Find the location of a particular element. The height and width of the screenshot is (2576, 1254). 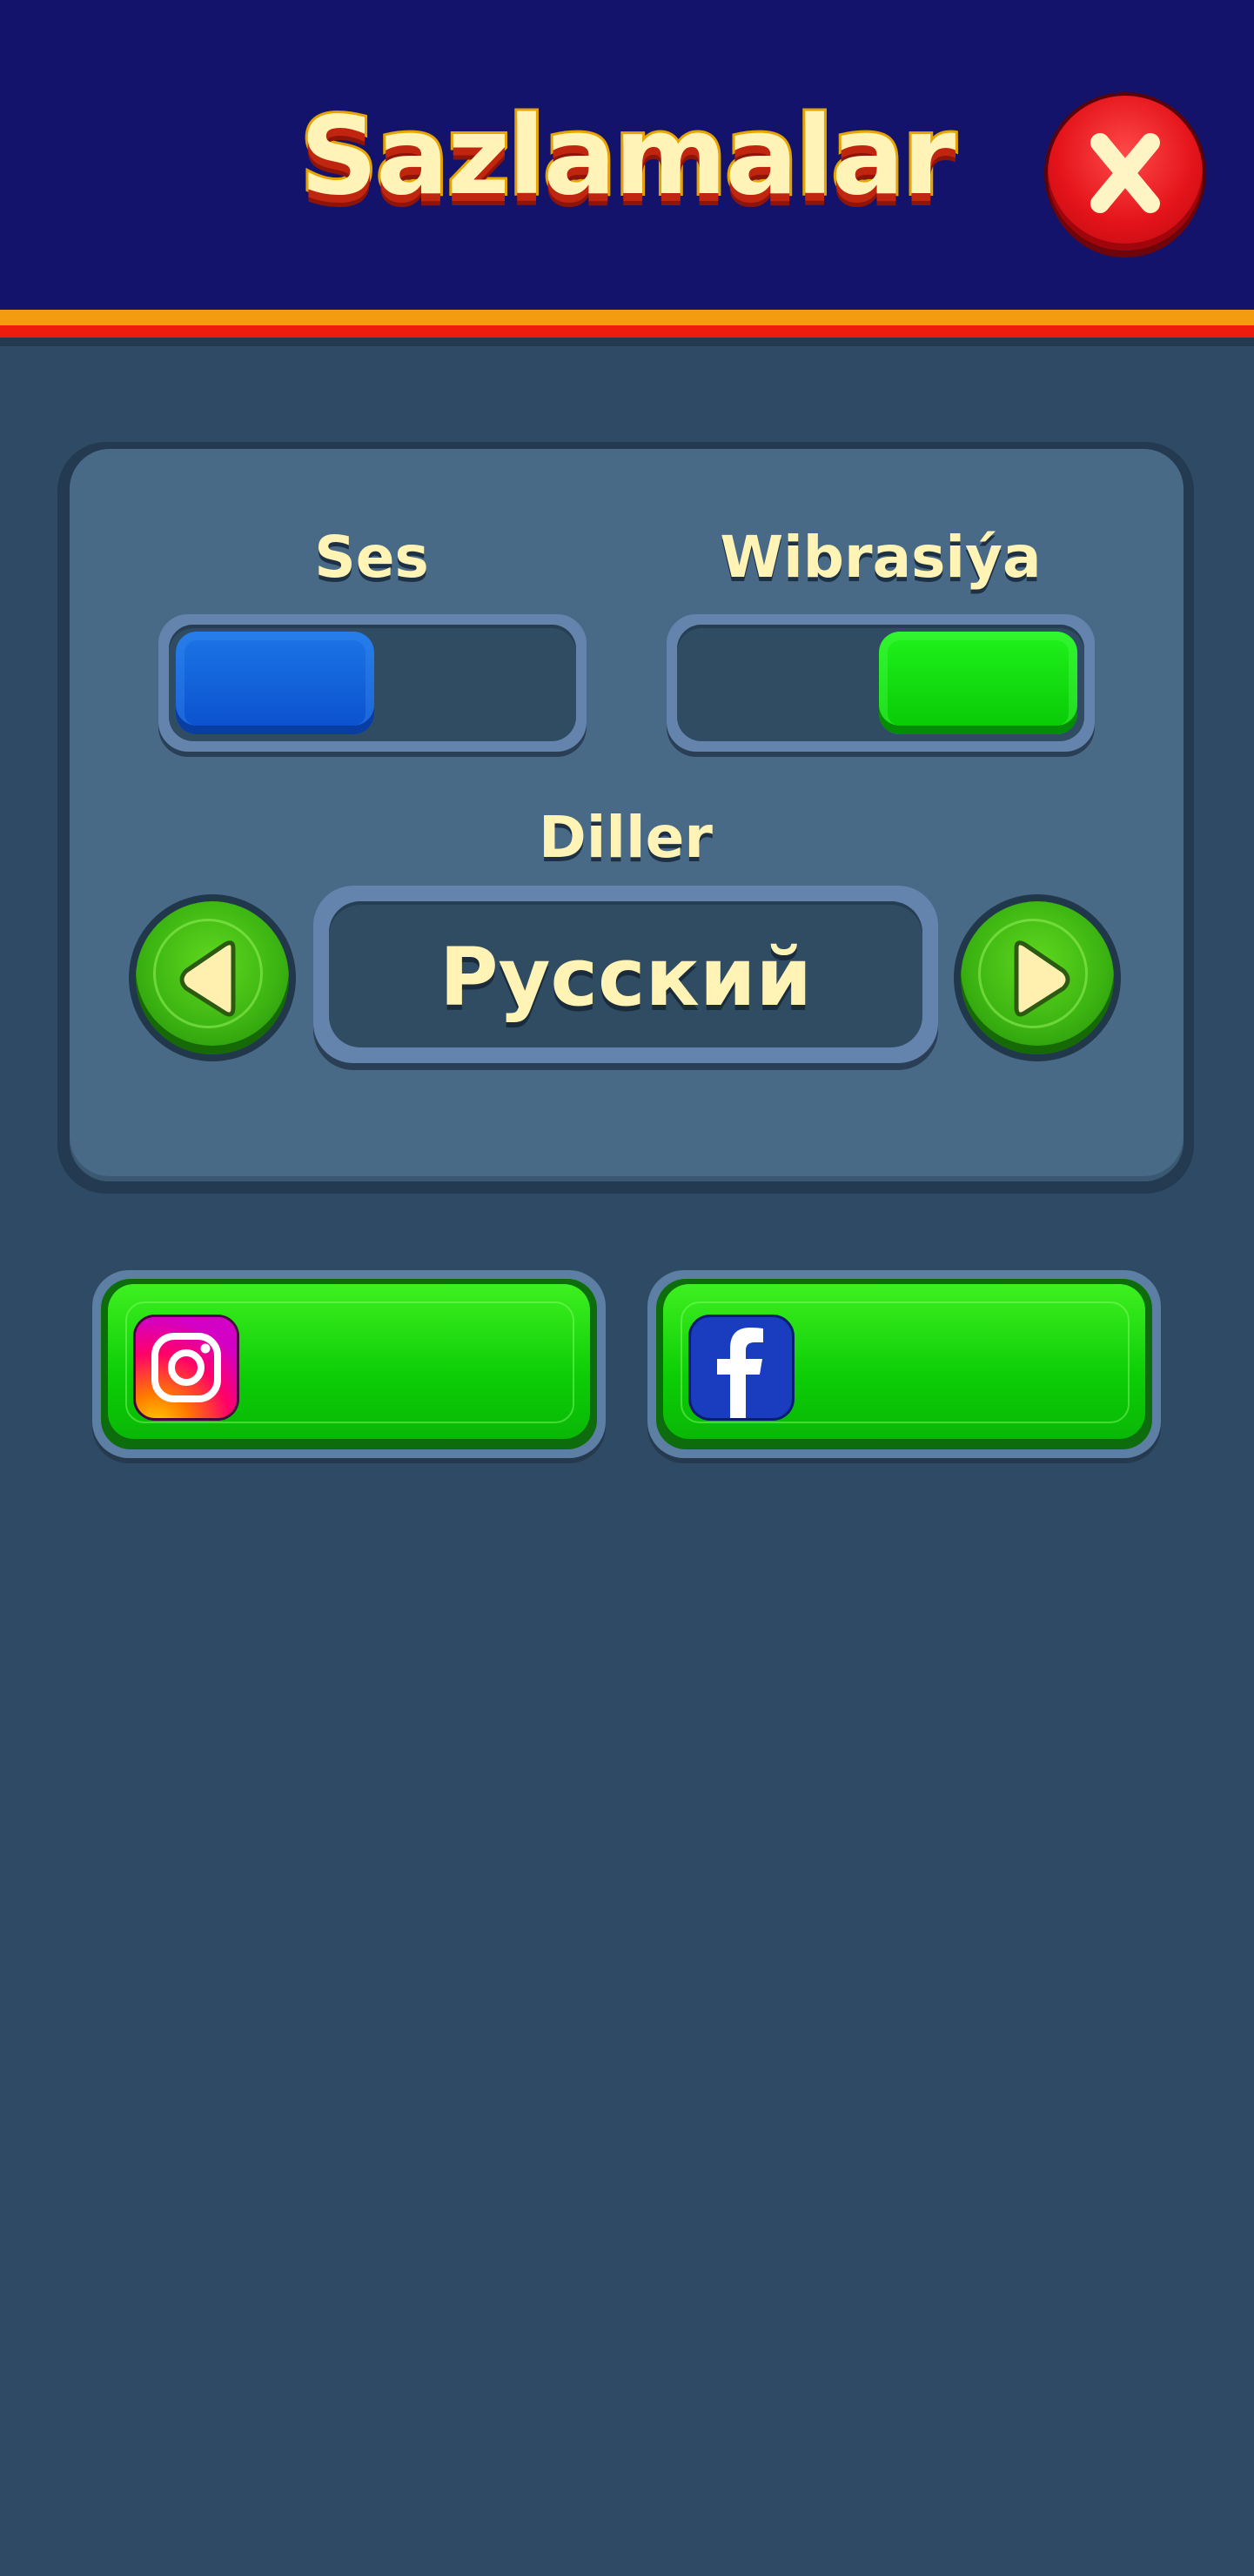

close-button is located at coordinates (1125, 173).